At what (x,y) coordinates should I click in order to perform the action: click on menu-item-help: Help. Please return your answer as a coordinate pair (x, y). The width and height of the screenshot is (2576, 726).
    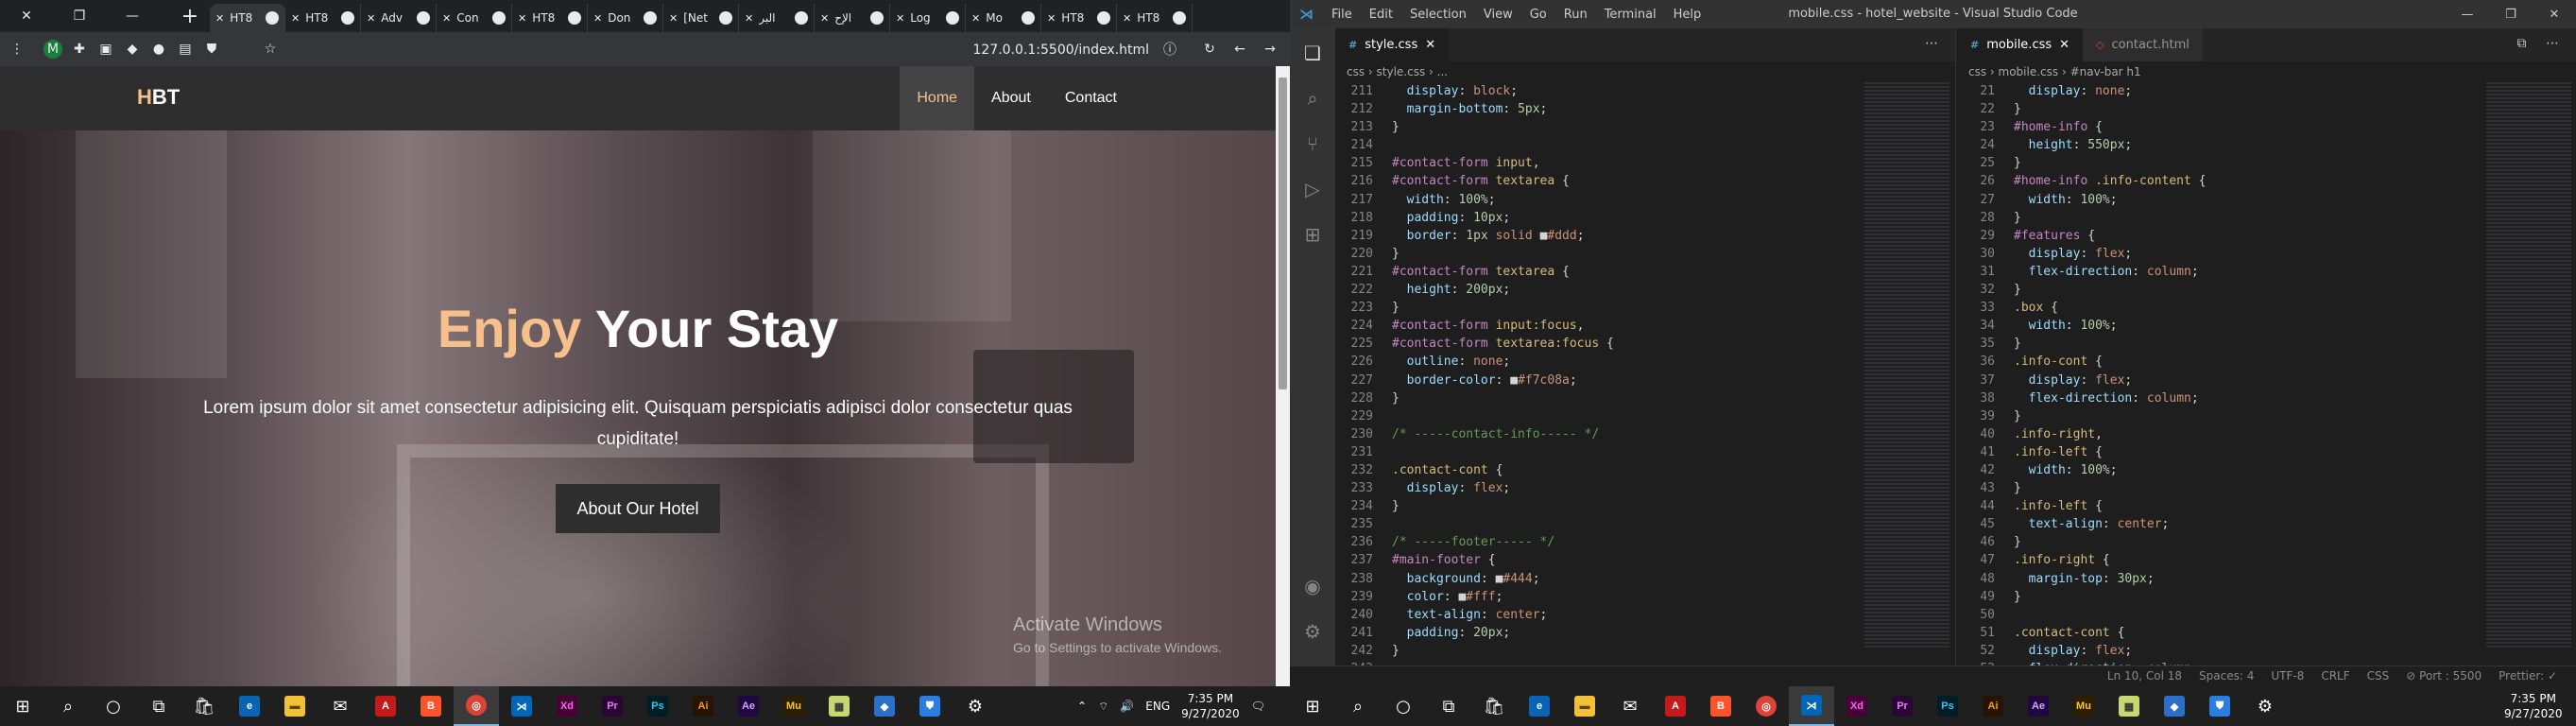
    Looking at the image, I should click on (1688, 15).